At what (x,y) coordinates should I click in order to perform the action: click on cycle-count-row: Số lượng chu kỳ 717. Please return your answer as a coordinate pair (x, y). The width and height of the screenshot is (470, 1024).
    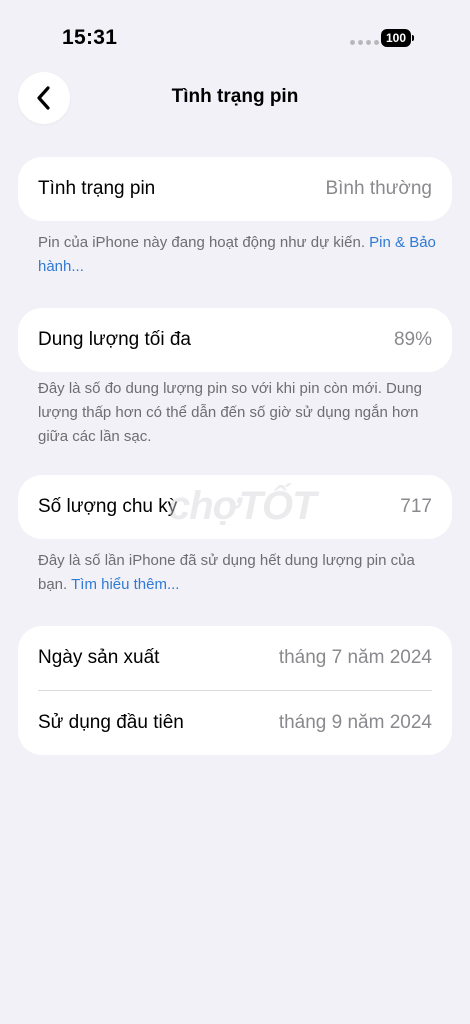
    Looking at the image, I should click on (235, 507).